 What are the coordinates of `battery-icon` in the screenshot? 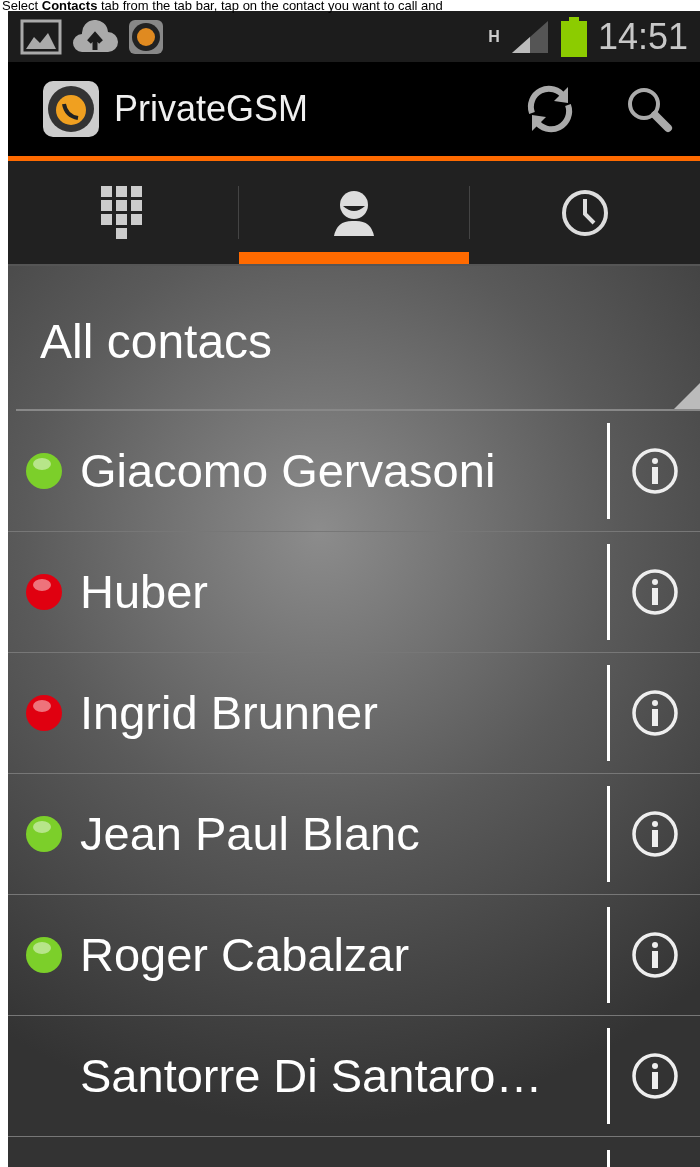 It's located at (573, 36).